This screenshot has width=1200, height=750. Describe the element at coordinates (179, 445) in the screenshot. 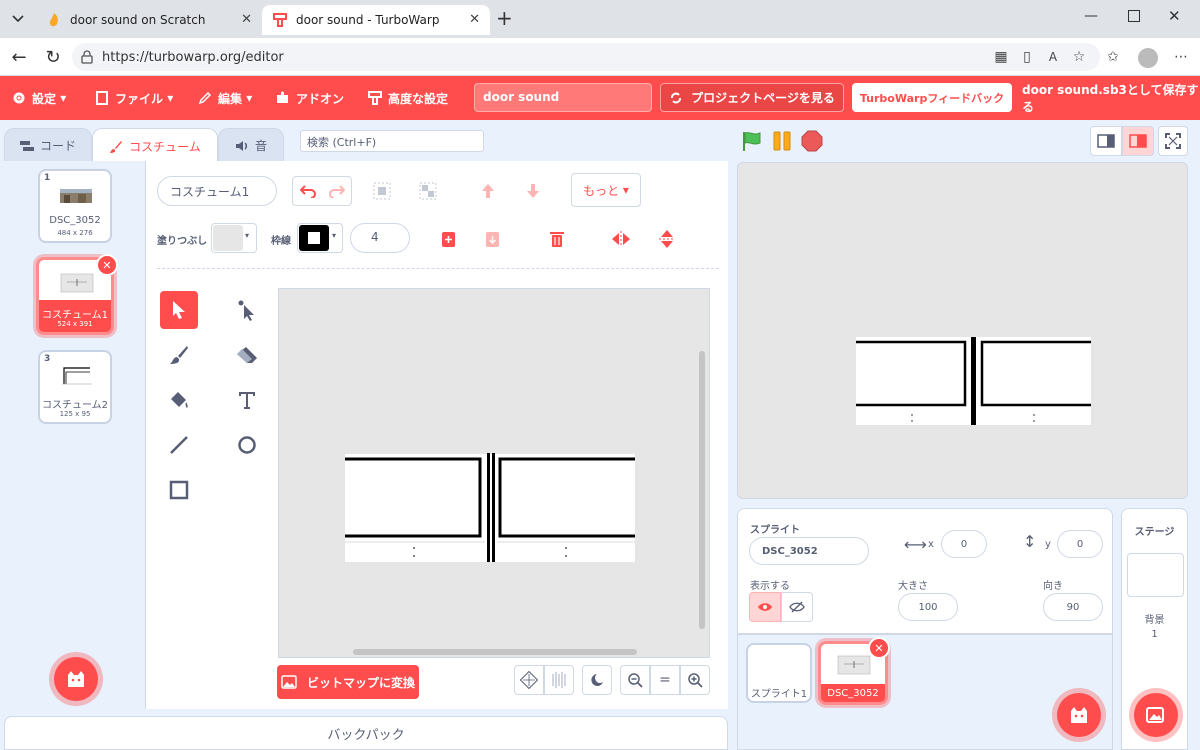

I see `line-tool` at that location.